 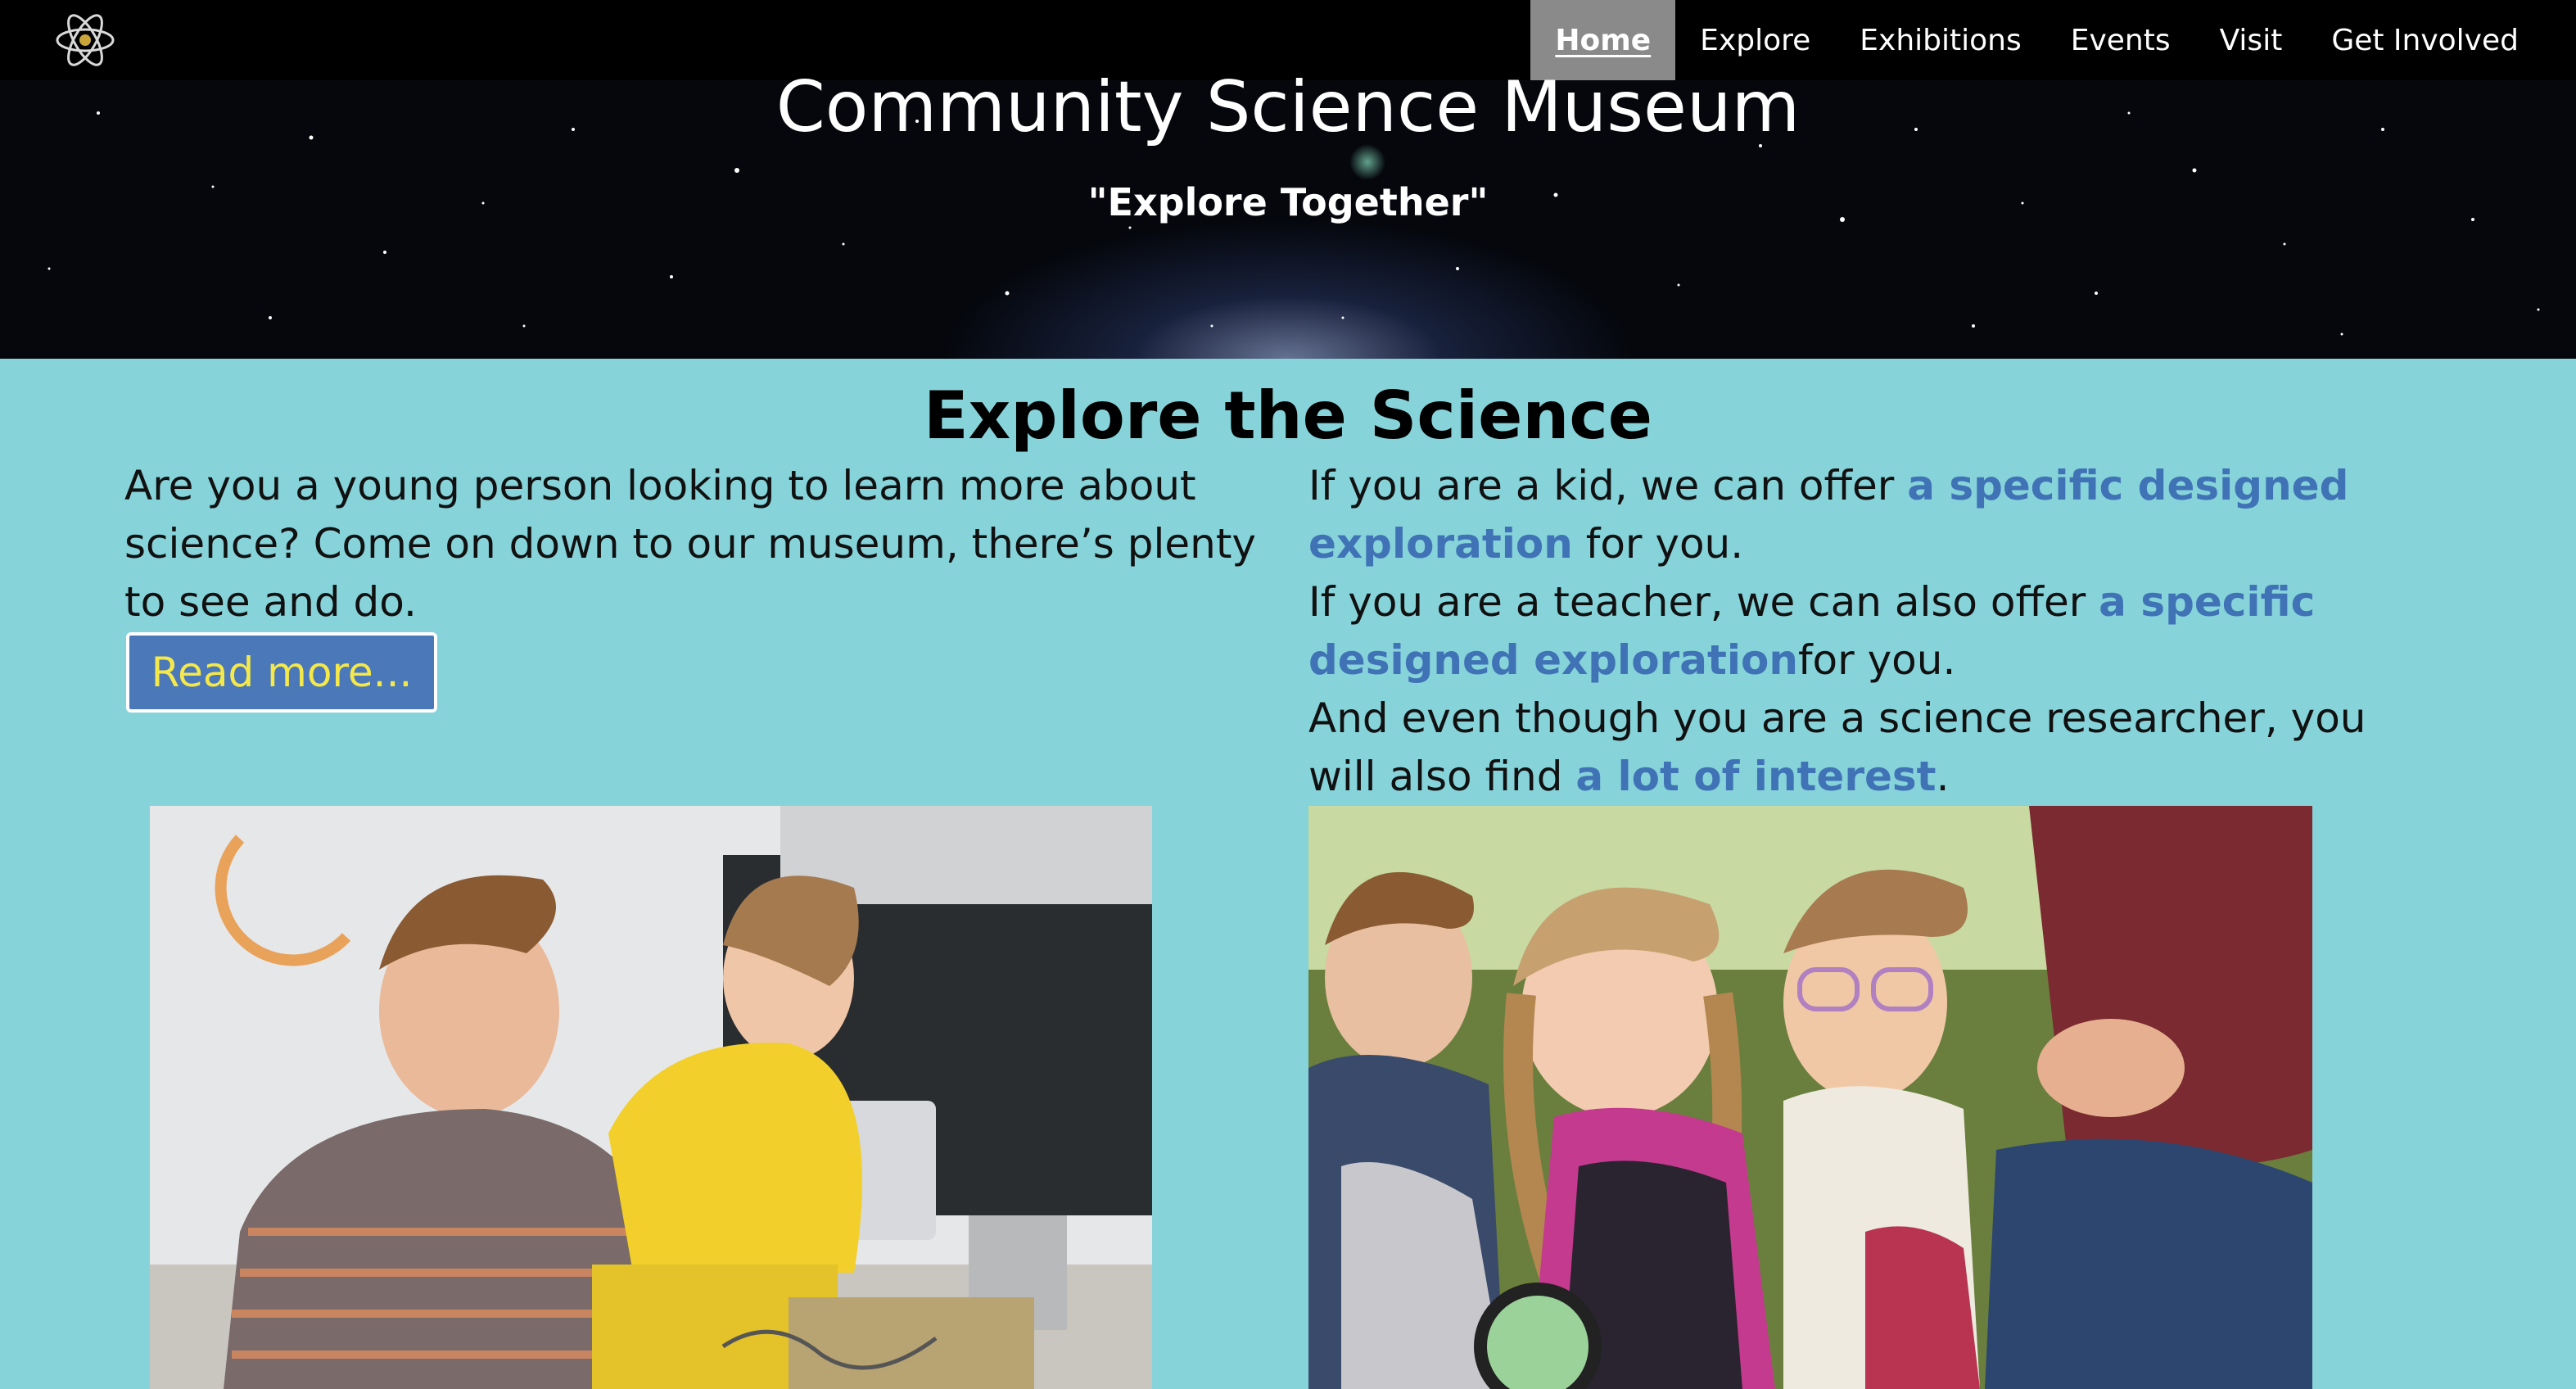 I want to click on nav-events: Events, so click(x=2120, y=40).